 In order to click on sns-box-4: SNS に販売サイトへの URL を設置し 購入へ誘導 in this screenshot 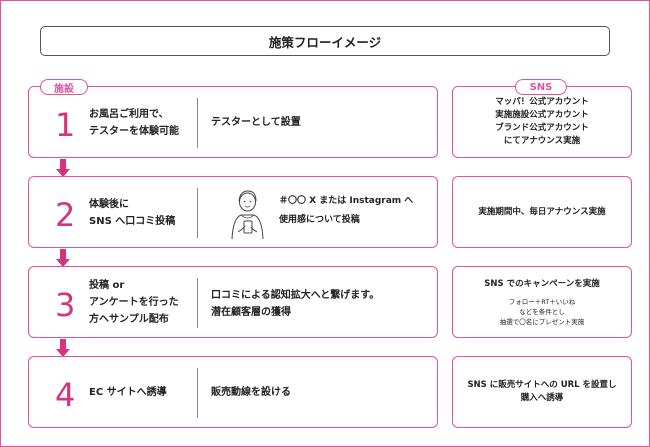, I will do `click(542, 392)`.